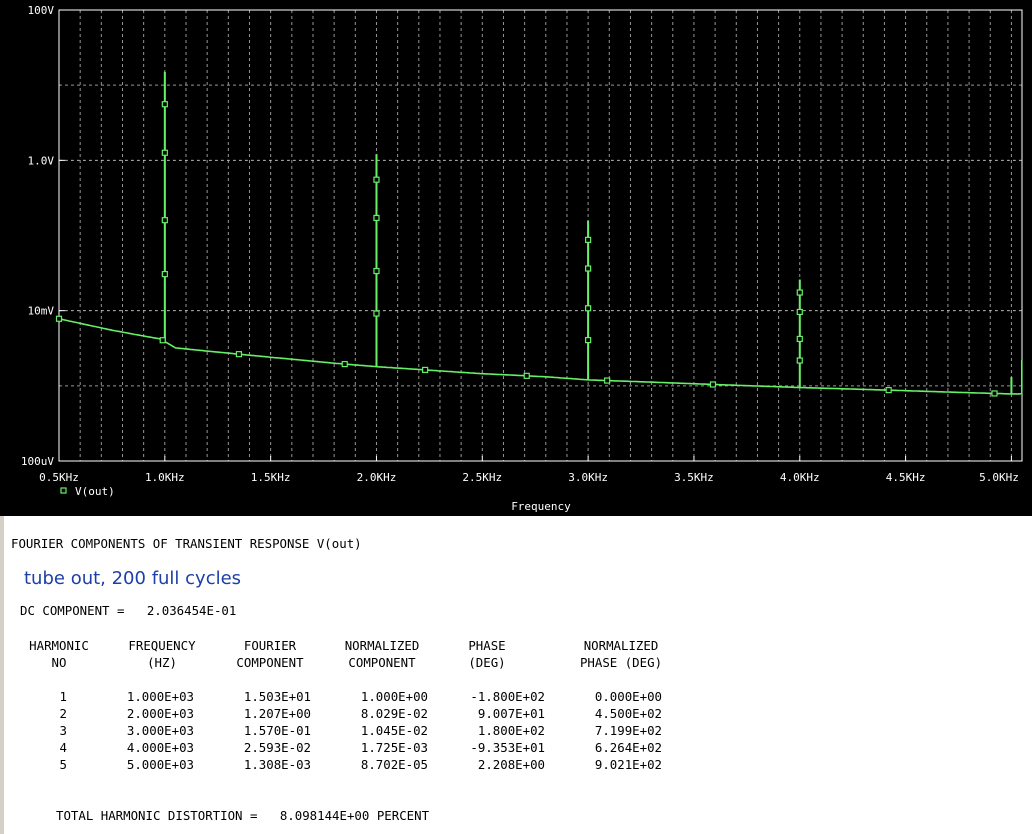 The height and width of the screenshot is (834, 1032). I want to click on x-tick-label: 3.0KHz, so click(588, 477).